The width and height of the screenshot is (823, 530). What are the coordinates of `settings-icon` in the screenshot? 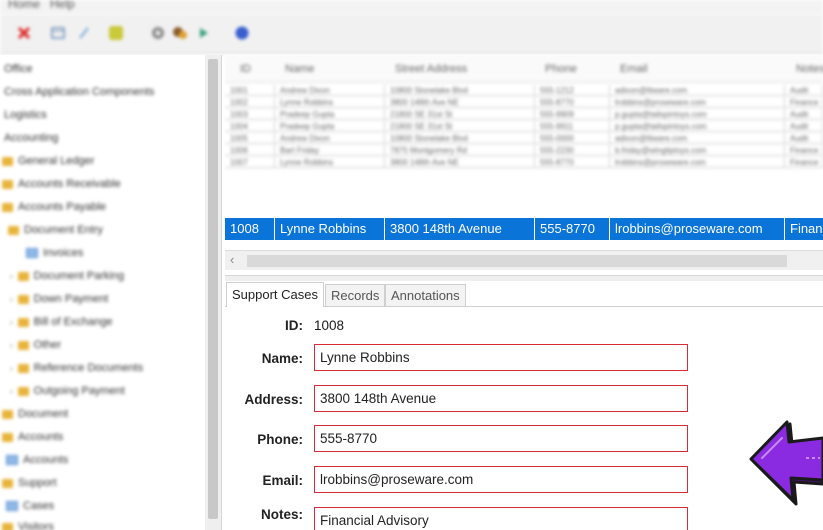 It's located at (158, 33).